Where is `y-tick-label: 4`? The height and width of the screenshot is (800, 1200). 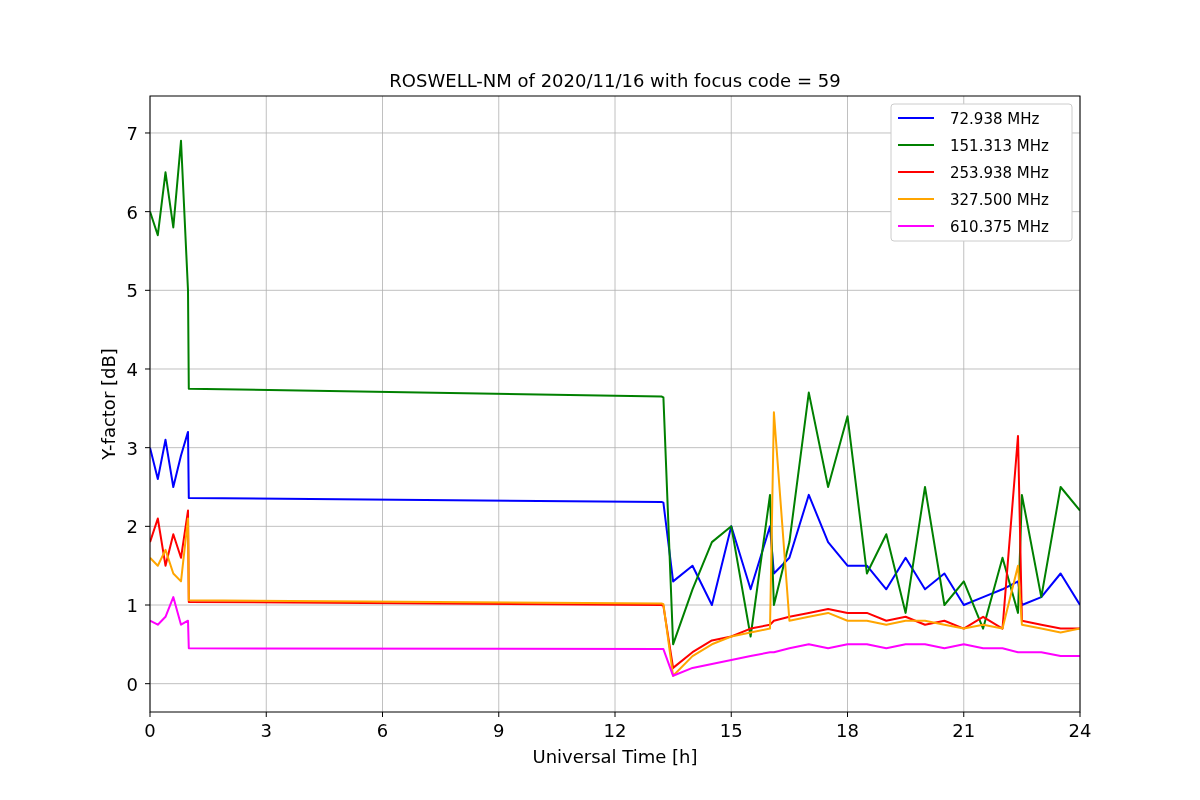
y-tick-label: 4 is located at coordinates (132, 369).